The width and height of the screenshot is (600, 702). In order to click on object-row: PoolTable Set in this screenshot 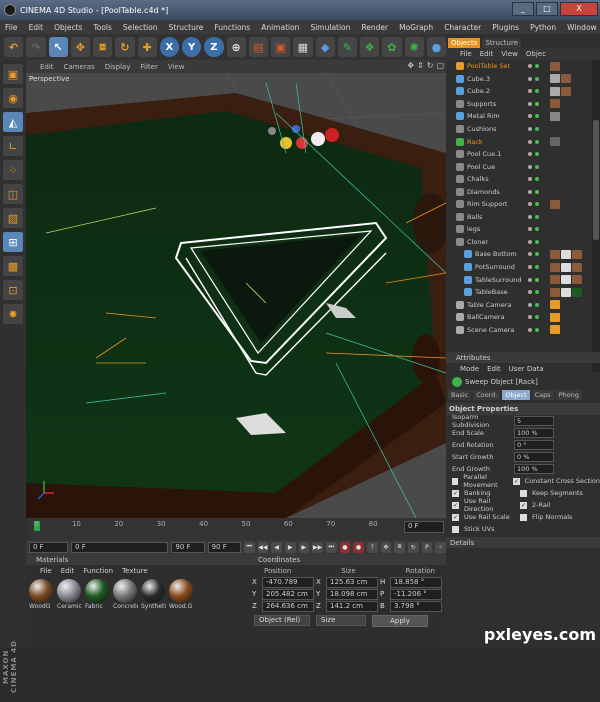, I will do `click(519, 66)`.